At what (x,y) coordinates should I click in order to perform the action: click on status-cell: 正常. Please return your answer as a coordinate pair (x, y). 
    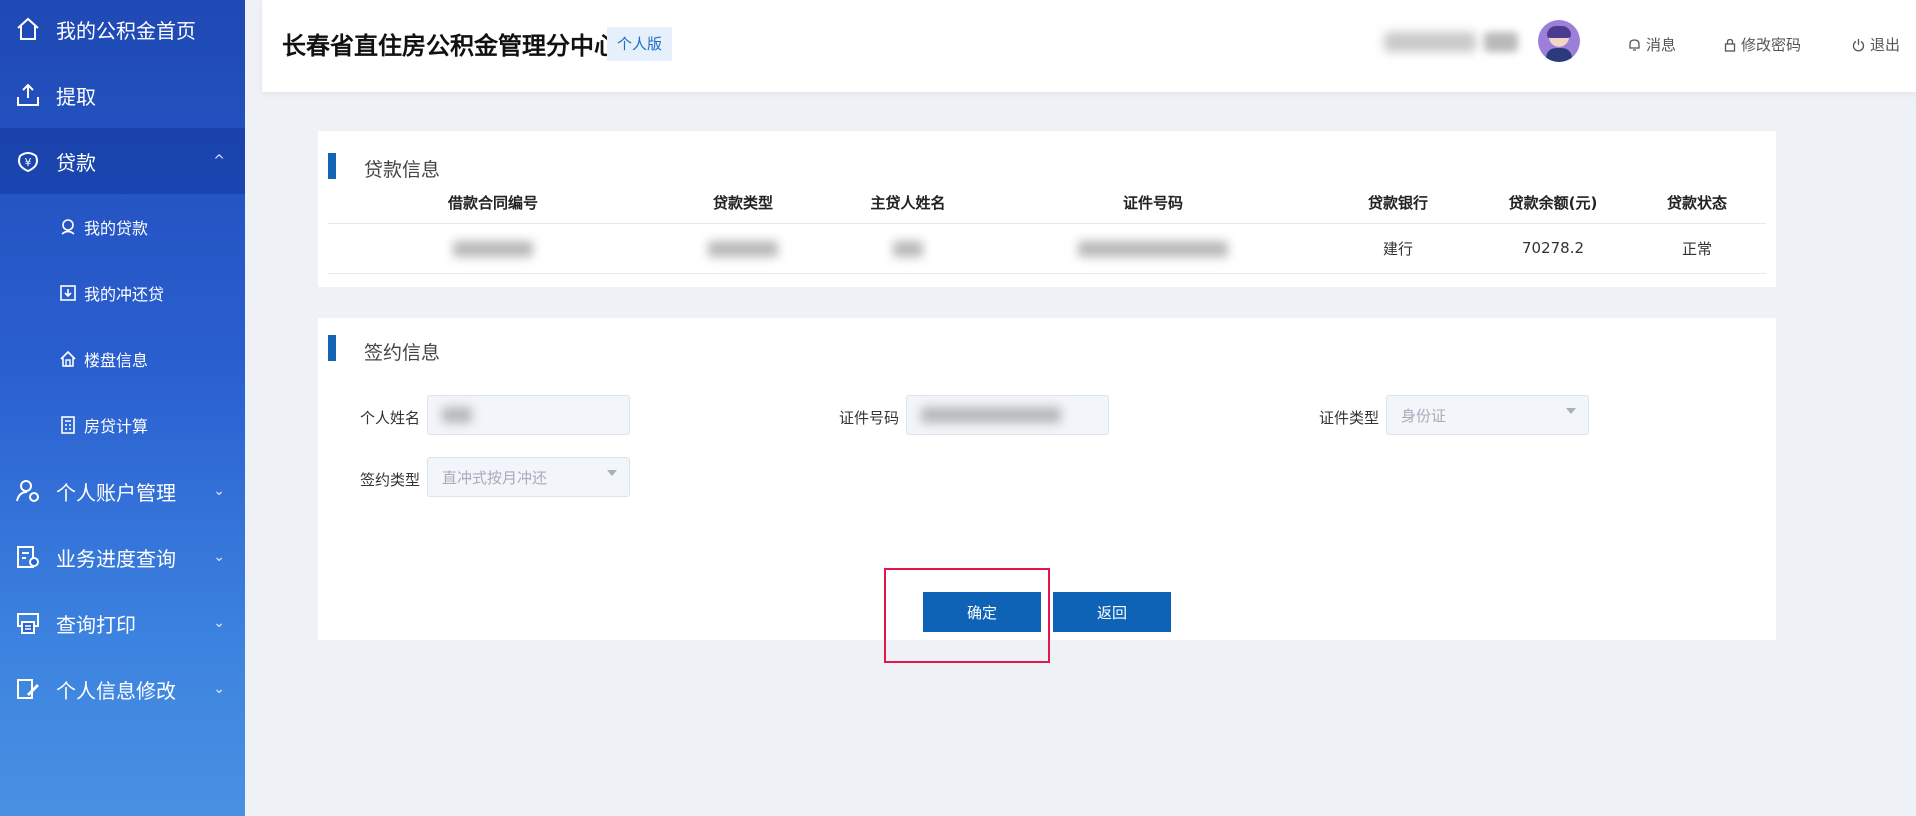
    Looking at the image, I should click on (1697, 248).